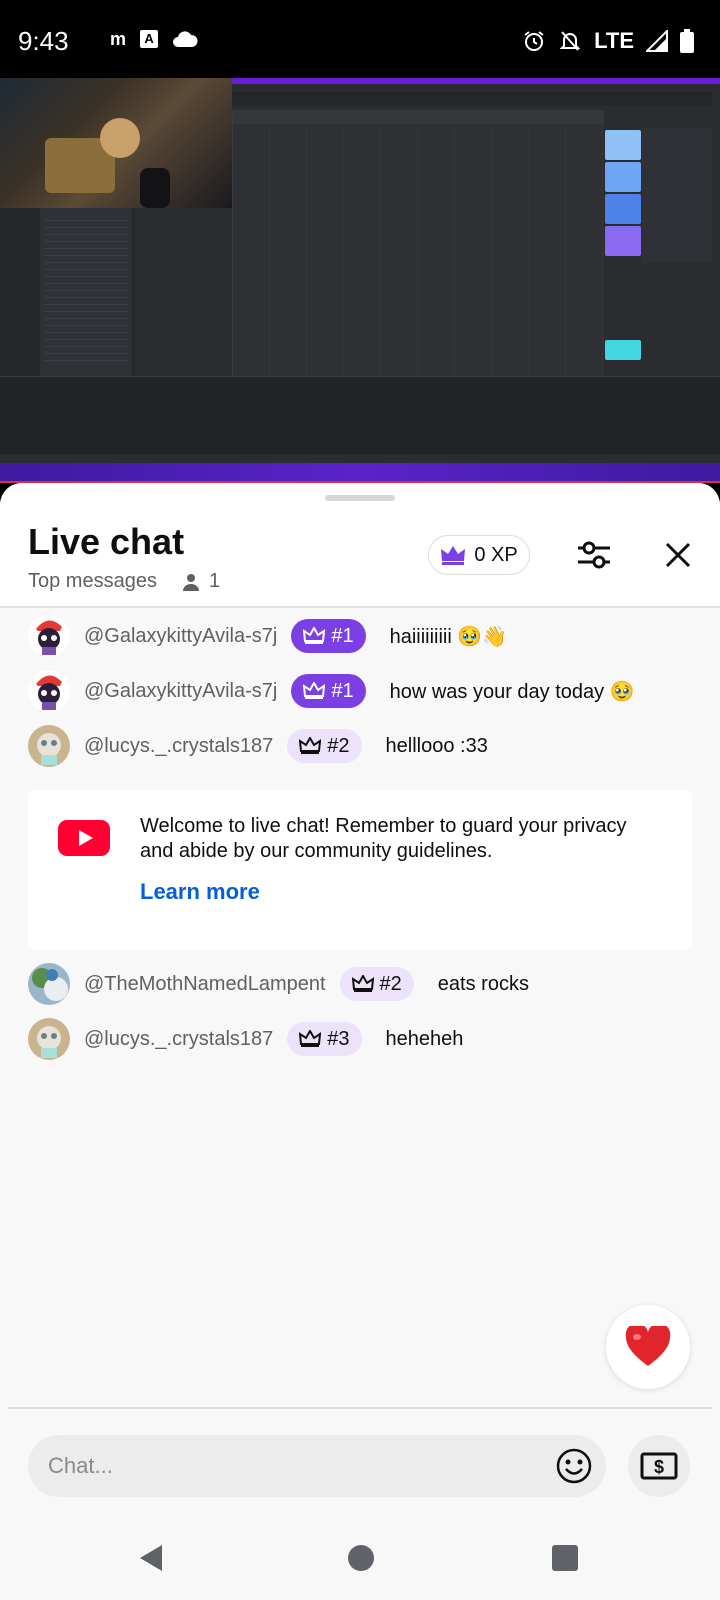 The height and width of the screenshot is (1600, 720). What do you see at coordinates (324, 1039) in the screenshot?
I see `rank-badge: #3` at bounding box center [324, 1039].